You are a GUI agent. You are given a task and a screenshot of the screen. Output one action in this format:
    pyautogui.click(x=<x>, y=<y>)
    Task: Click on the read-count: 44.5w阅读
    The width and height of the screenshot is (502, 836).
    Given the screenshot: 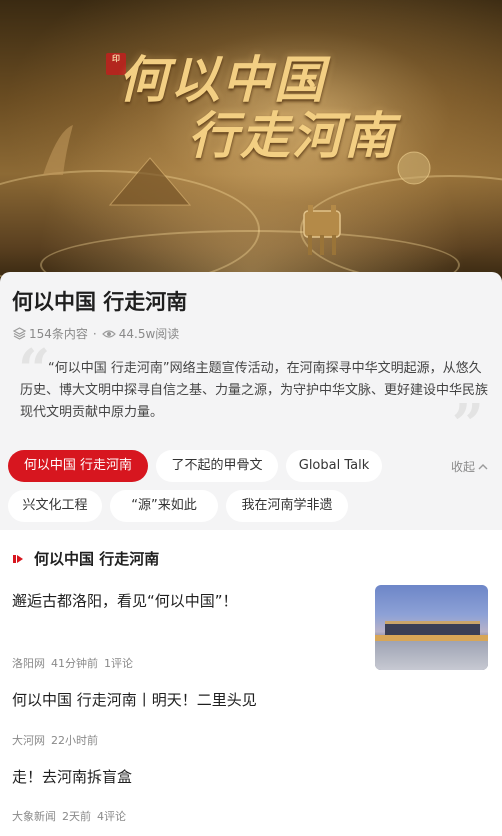 What is the action you would take?
    pyautogui.click(x=149, y=334)
    